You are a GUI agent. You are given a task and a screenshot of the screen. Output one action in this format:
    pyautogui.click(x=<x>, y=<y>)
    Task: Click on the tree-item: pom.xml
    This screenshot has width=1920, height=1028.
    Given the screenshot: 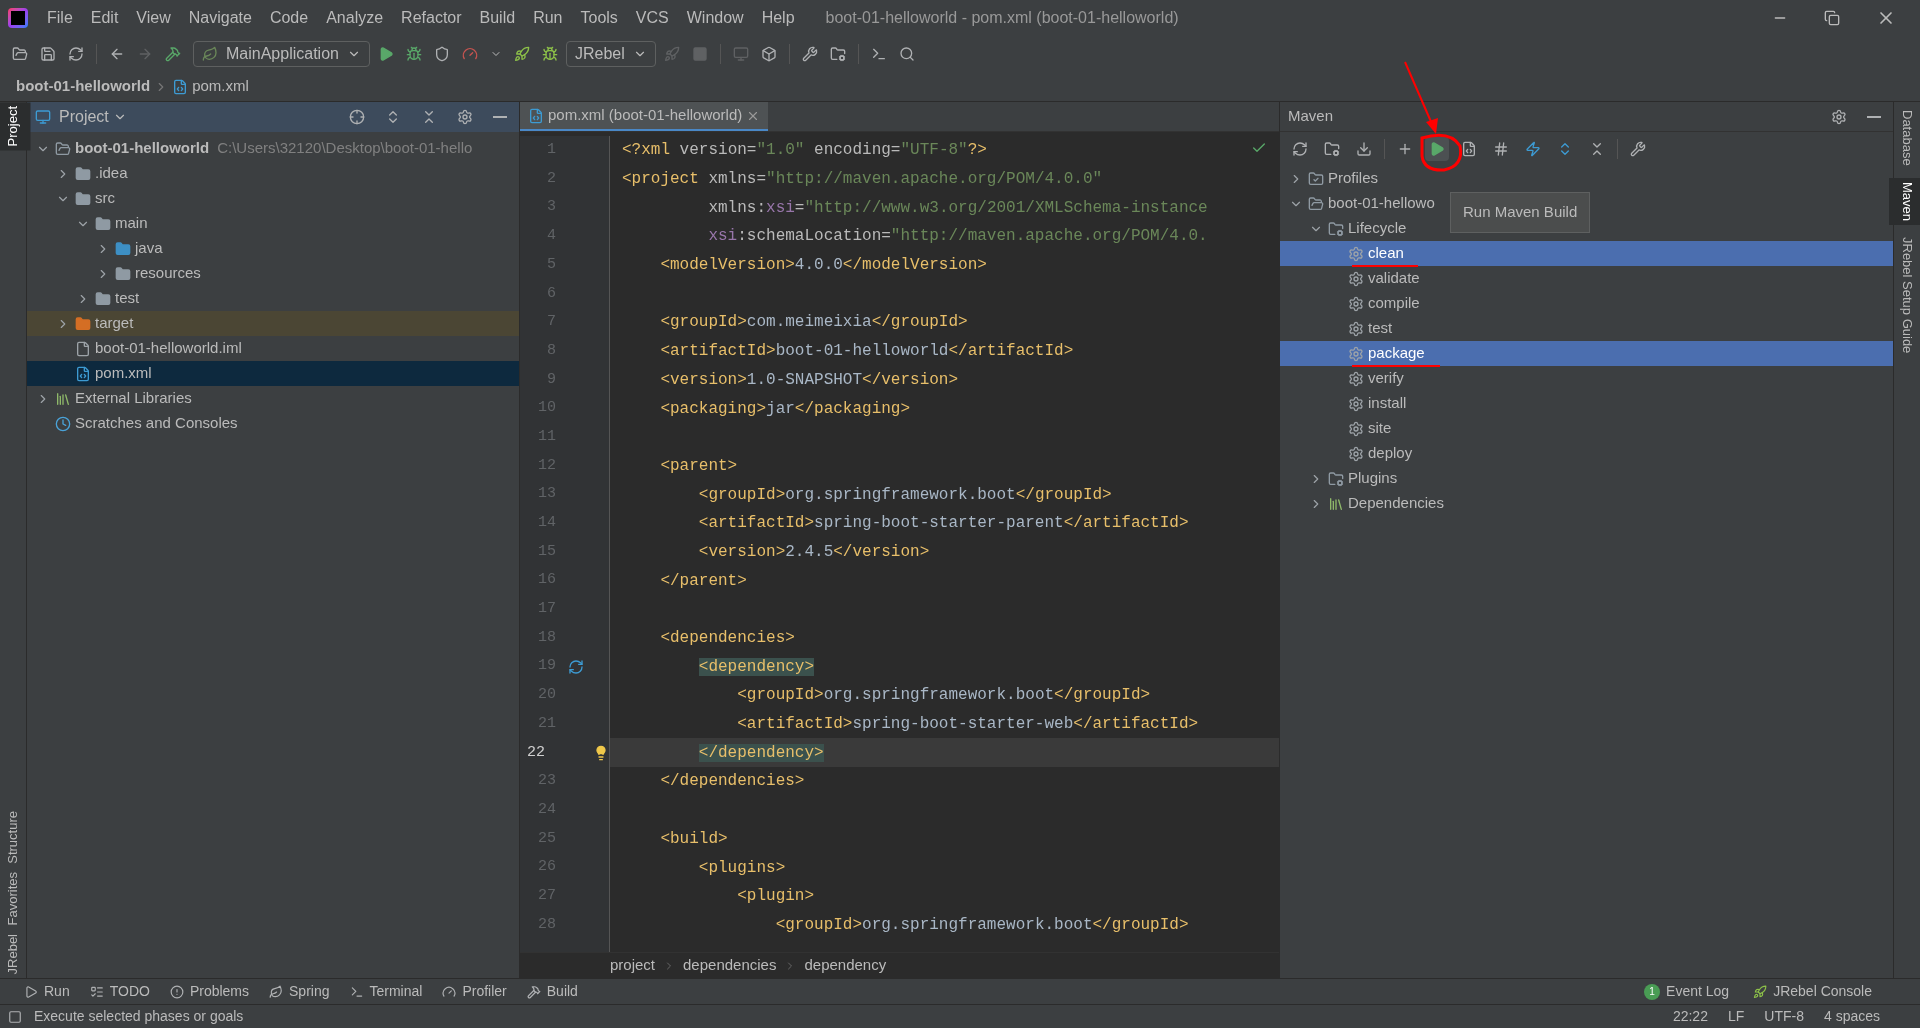 What is the action you would take?
    pyautogui.click(x=273, y=373)
    